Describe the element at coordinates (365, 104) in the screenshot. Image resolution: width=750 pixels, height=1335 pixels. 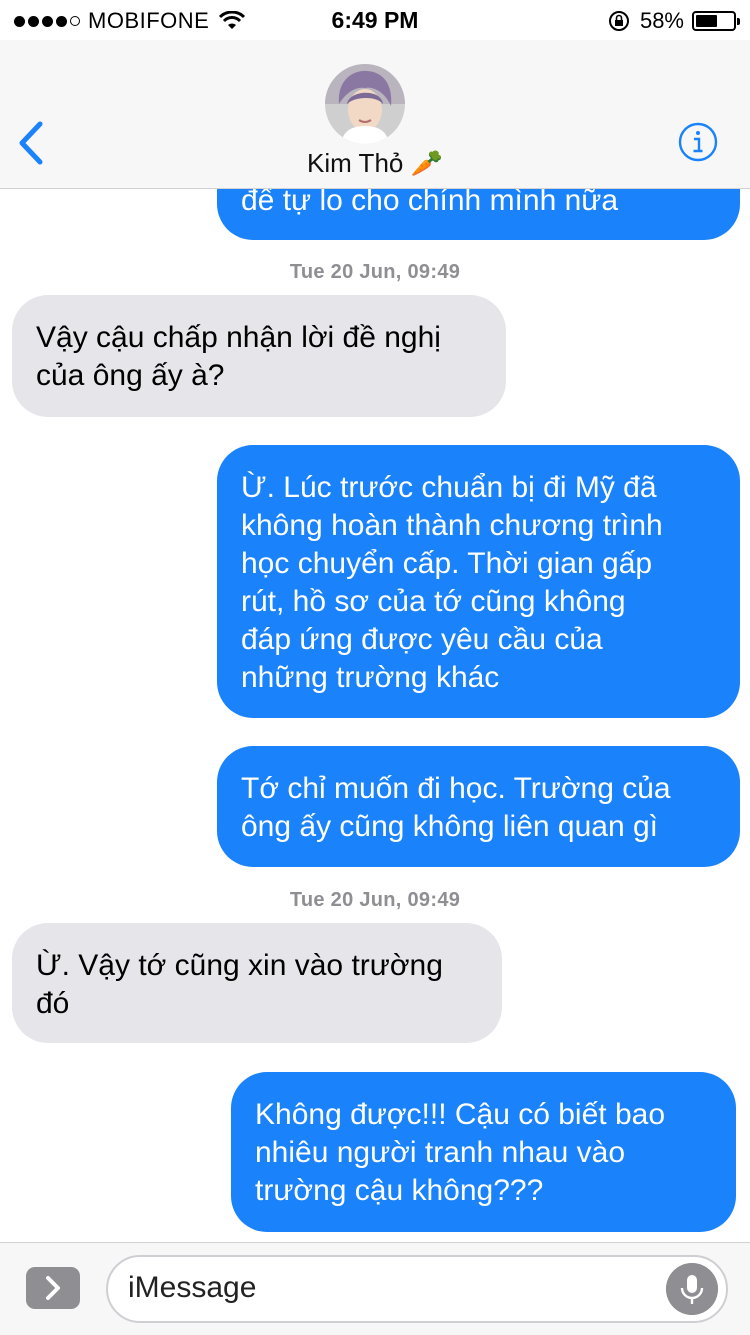
I see `contact-avatar` at that location.